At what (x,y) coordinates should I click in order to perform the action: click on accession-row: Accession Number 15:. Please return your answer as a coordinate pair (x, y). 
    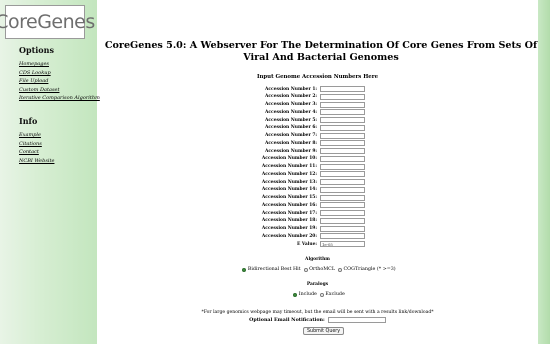
    Looking at the image, I should click on (307, 198).